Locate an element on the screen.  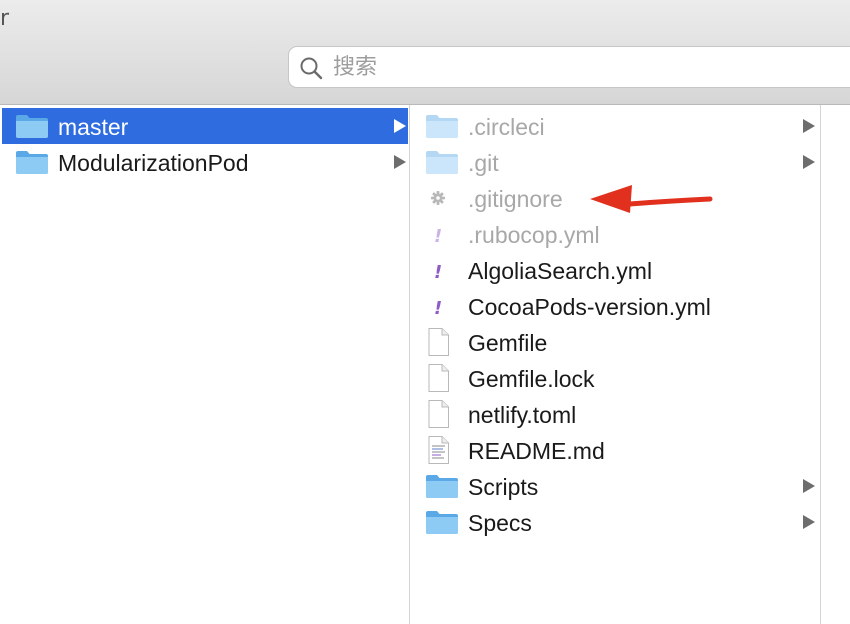
text-file-icon is located at coordinates (438, 450).